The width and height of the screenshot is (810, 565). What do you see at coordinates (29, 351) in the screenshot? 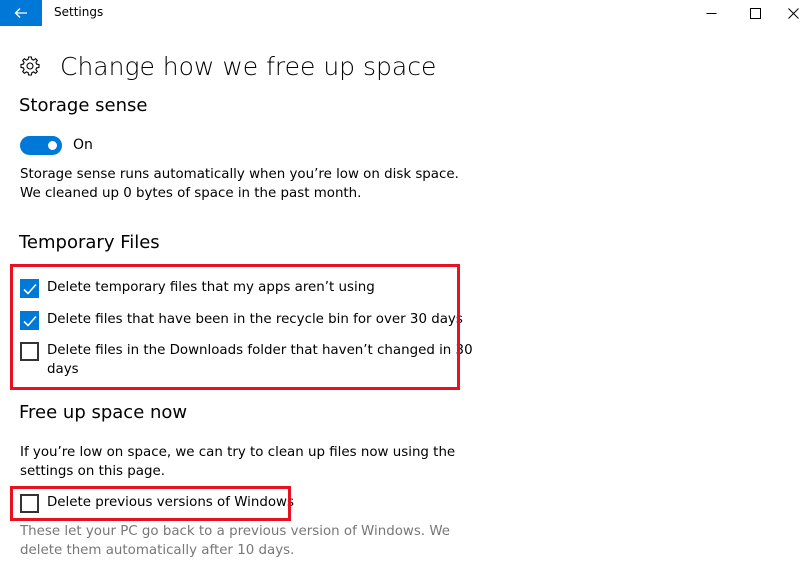
I see `delete-downloads-checkbox` at bounding box center [29, 351].